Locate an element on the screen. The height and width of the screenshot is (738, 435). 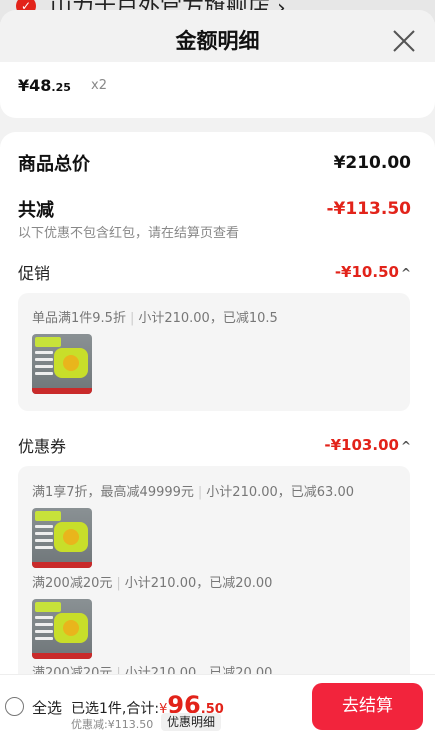
coupon-line: 满200减20元|小计210.00，已减20.00 is located at coordinates (152, 583).